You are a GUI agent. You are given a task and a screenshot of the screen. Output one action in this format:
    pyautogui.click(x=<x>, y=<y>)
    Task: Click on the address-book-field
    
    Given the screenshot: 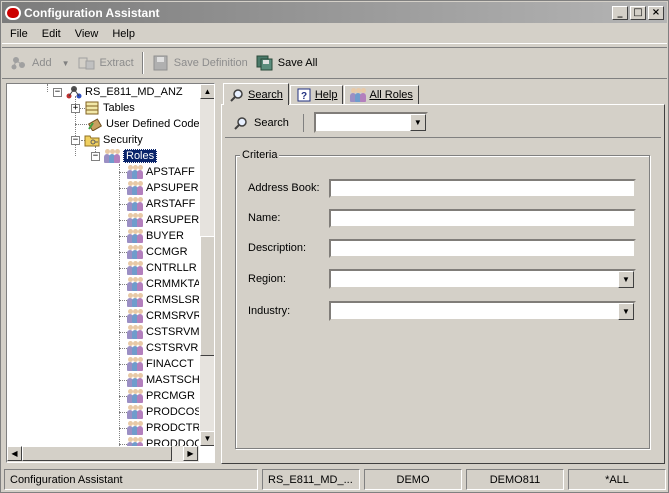 What is the action you would take?
    pyautogui.click(x=482, y=188)
    